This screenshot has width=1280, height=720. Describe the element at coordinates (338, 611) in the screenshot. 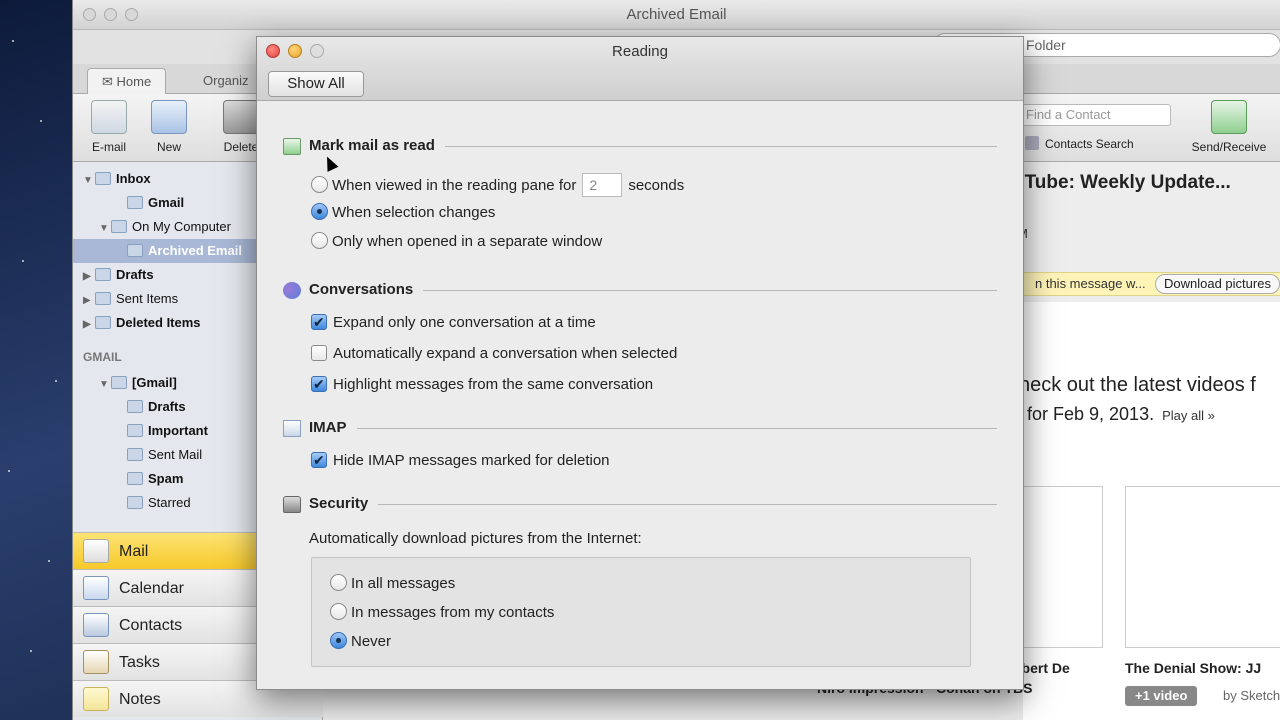

I see `pictures-from-contacts-radio` at that location.